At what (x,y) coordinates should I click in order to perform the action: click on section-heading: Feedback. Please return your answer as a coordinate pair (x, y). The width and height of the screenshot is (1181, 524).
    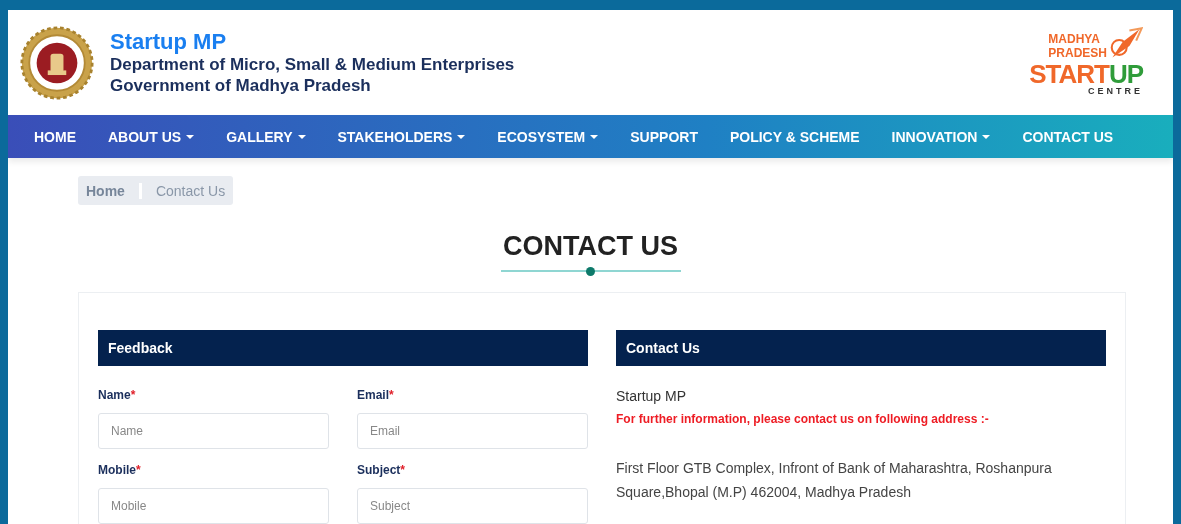
    Looking at the image, I should click on (343, 348).